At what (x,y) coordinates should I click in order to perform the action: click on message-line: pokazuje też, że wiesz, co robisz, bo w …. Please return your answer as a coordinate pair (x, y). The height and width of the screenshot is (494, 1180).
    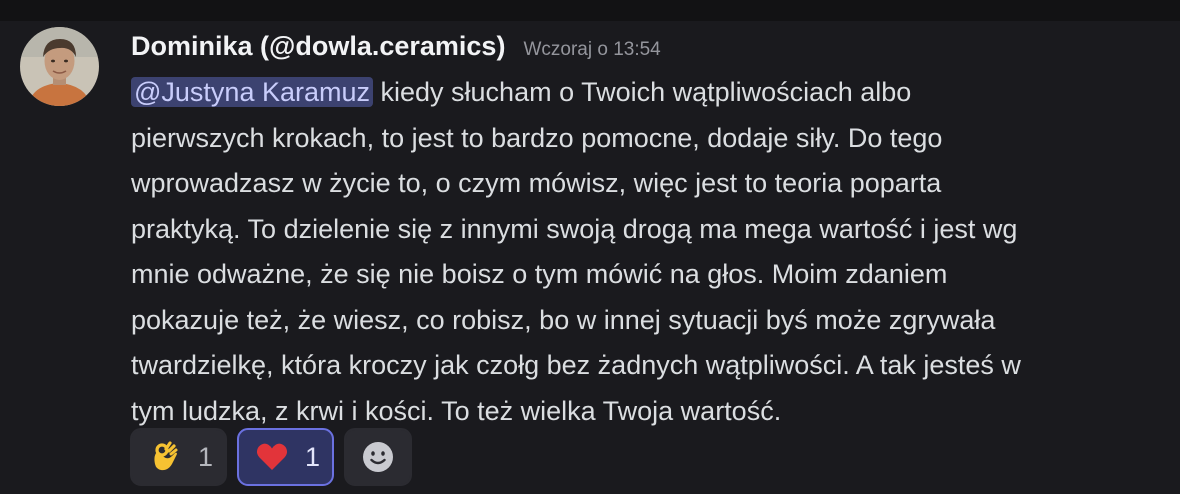
    Looking at the image, I should click on (563, 319).